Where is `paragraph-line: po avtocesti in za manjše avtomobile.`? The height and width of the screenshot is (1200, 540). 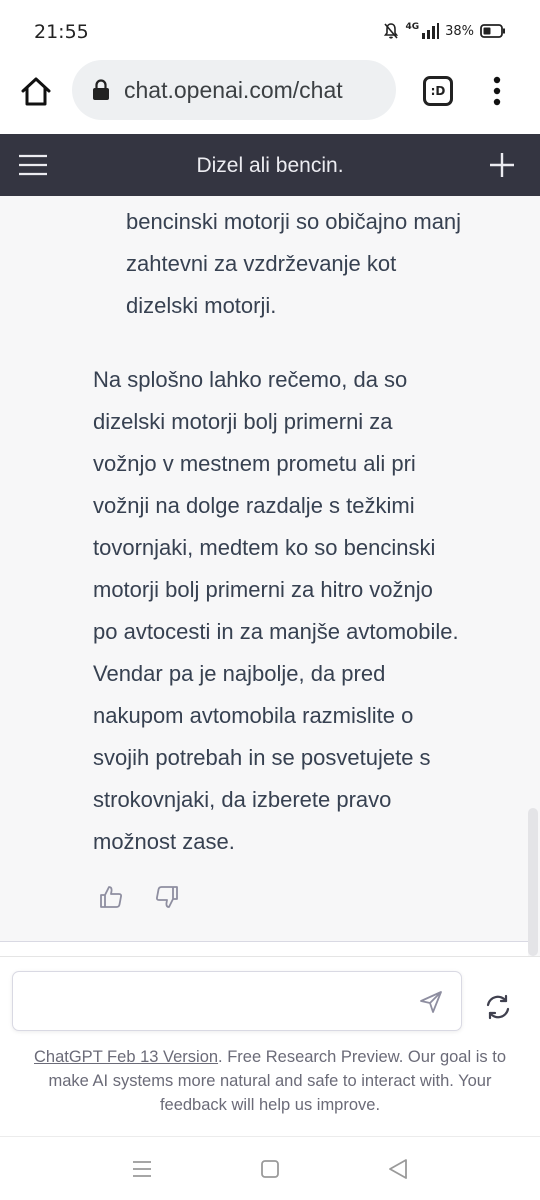
paragraph-line: po avtocesti in za manjše avtomobile. is located at coordinates (276, 631).